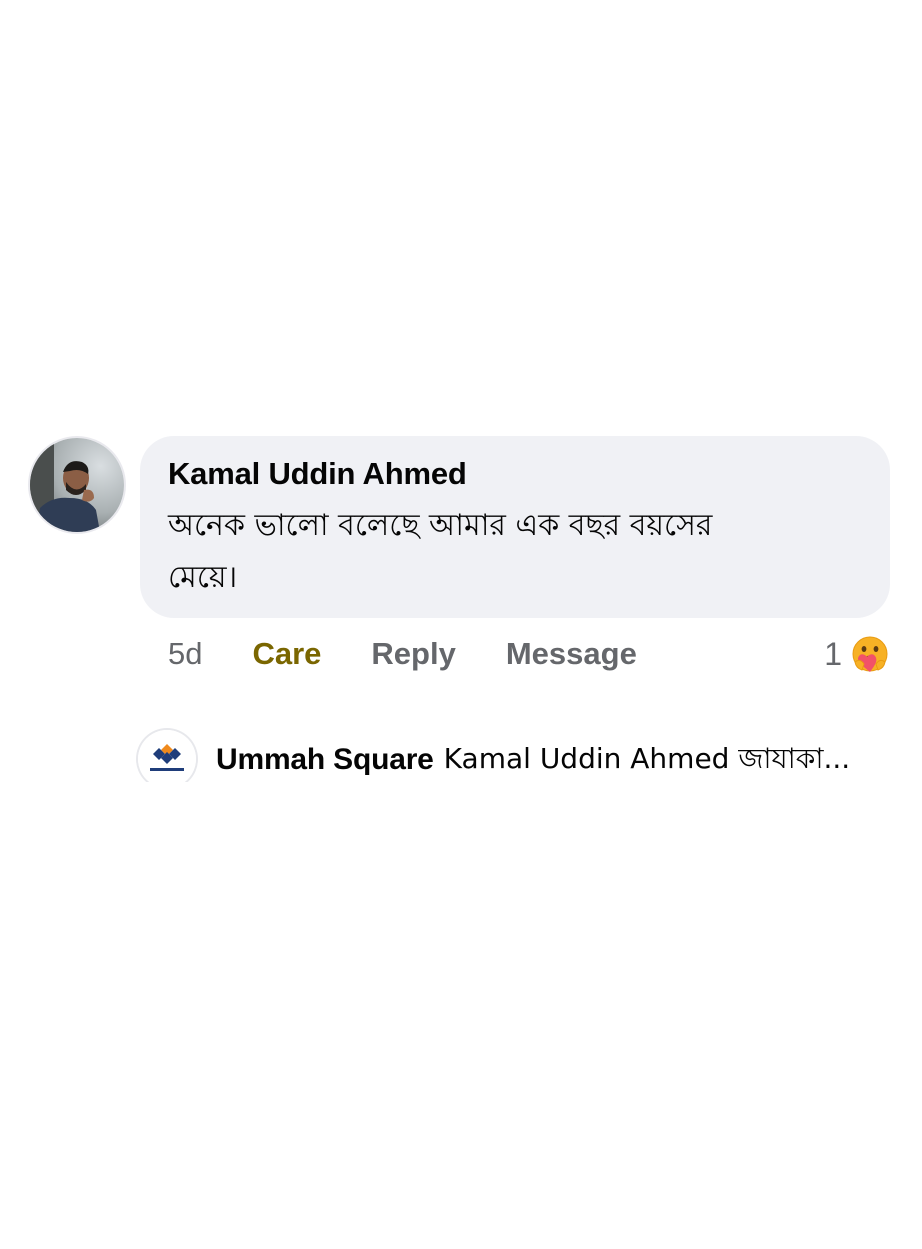  I want to click on message-button: Message, so click(571, 654).